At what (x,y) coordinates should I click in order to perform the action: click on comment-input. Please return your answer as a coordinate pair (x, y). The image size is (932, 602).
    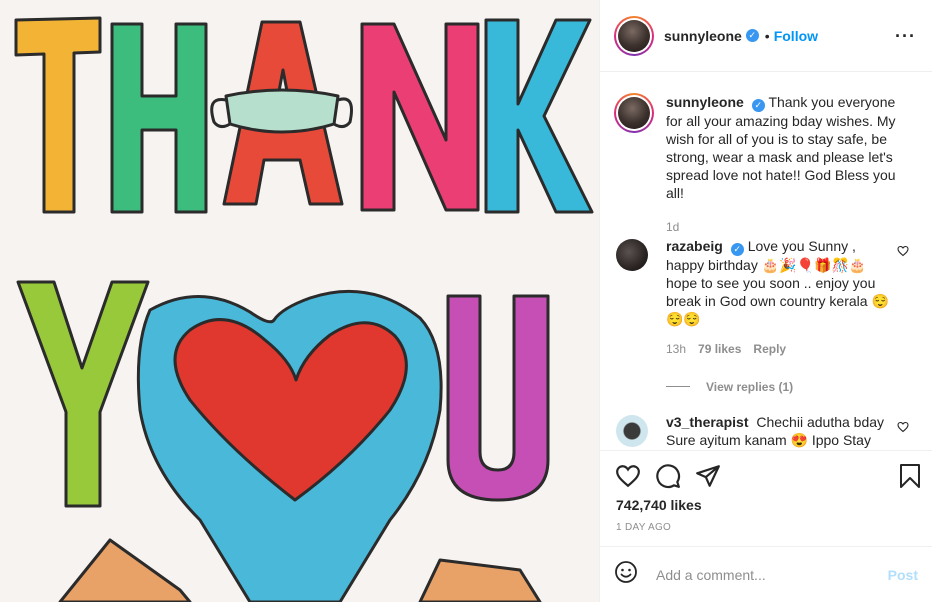
    Looking at the image, I should click on (768, 574).